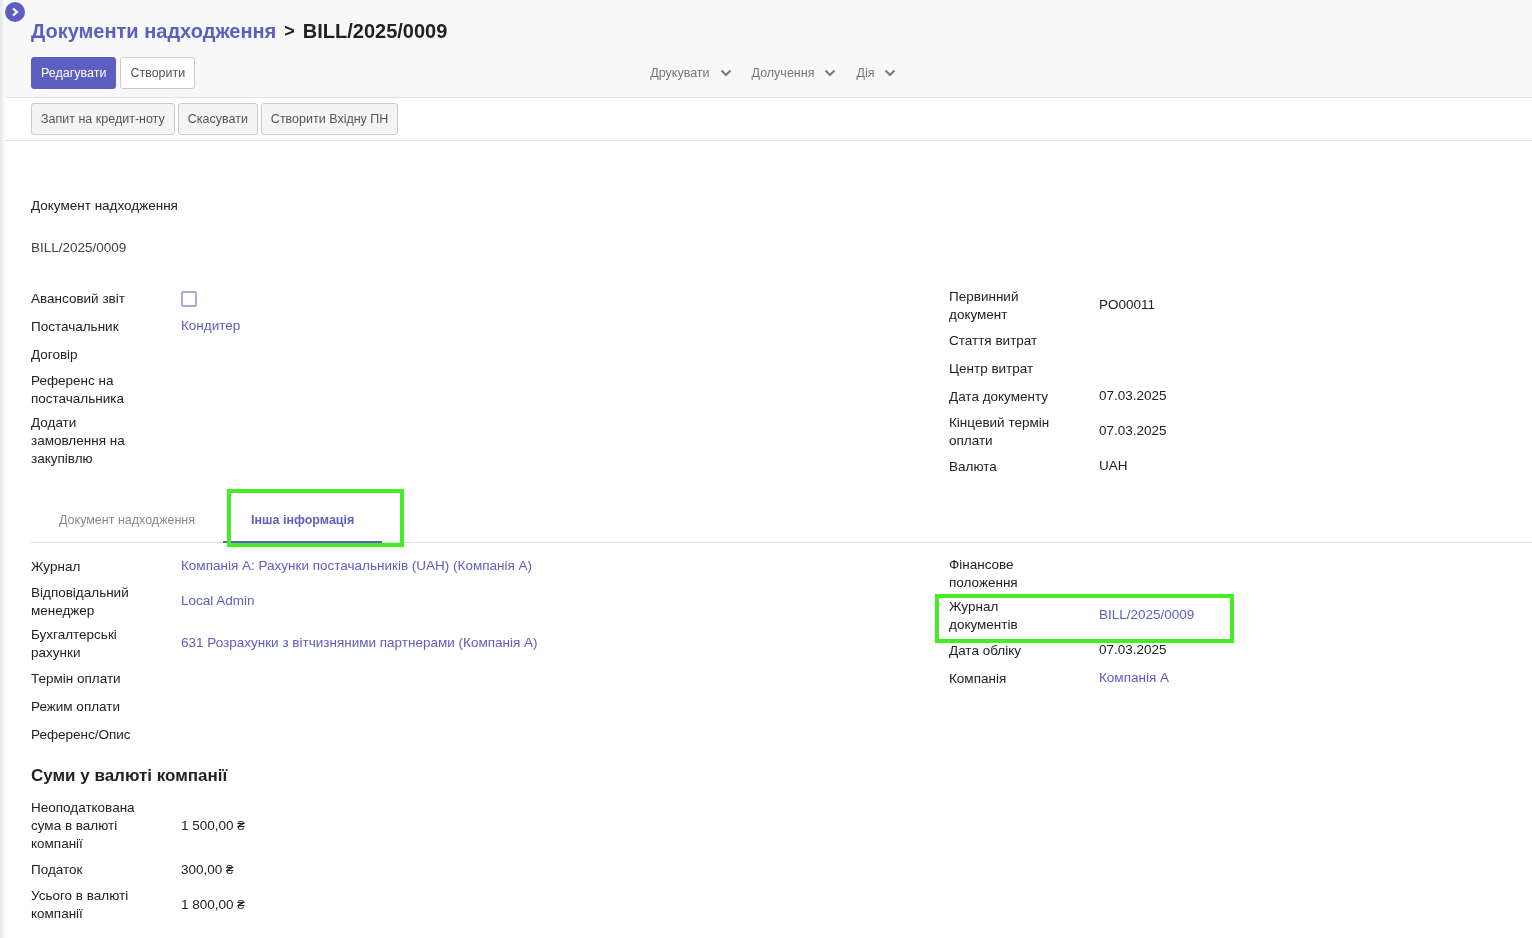  What do you see at coordinates (78, 440) in the screenshot?
I see `field-label: Додати замовлення на закупівлю` at bounding box center [78, 440].